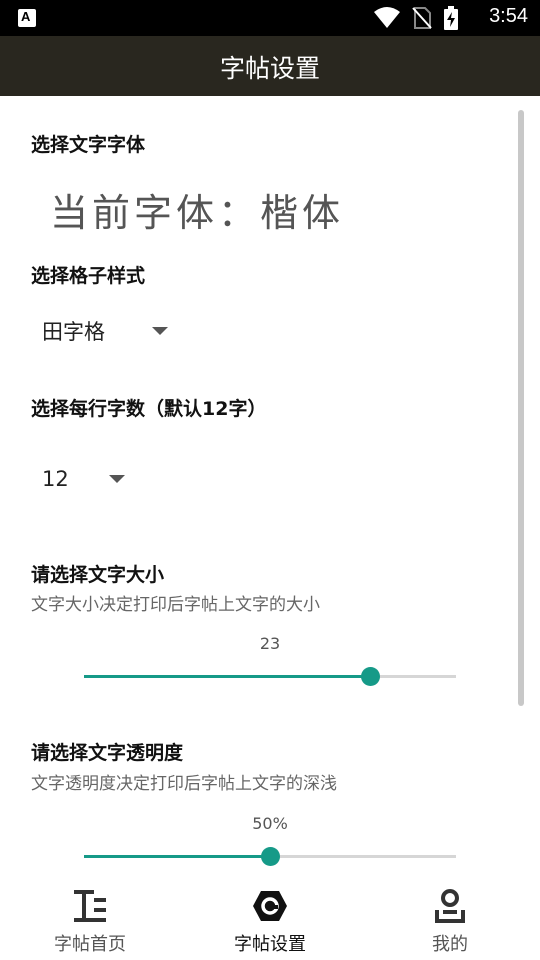 This screenshot has width=540, height=960. I want to click on size-section-heading: 请选择文字大小, so click(98, 575).